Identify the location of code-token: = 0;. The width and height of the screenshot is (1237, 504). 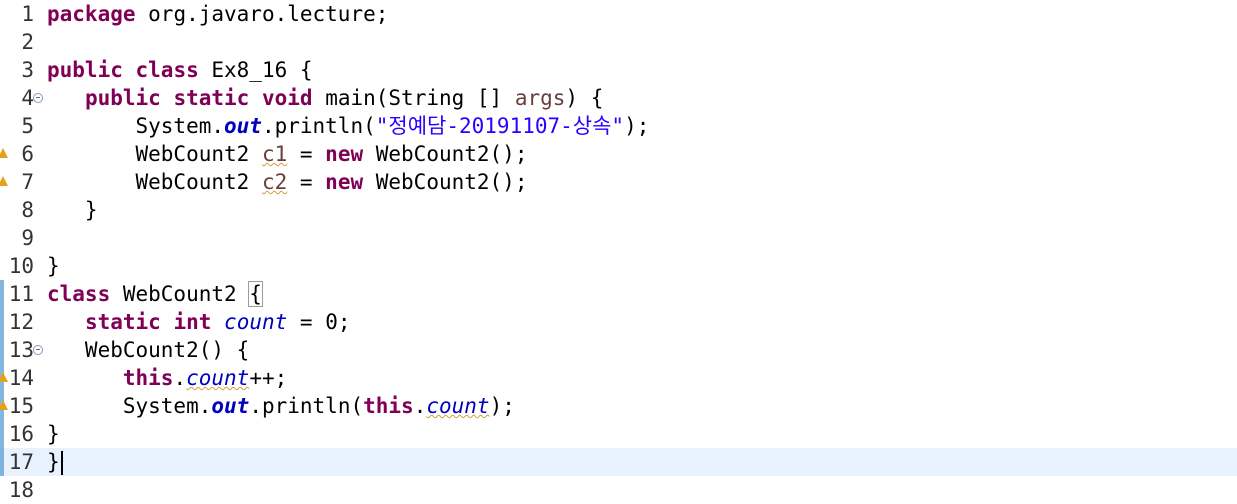
(319, 322).